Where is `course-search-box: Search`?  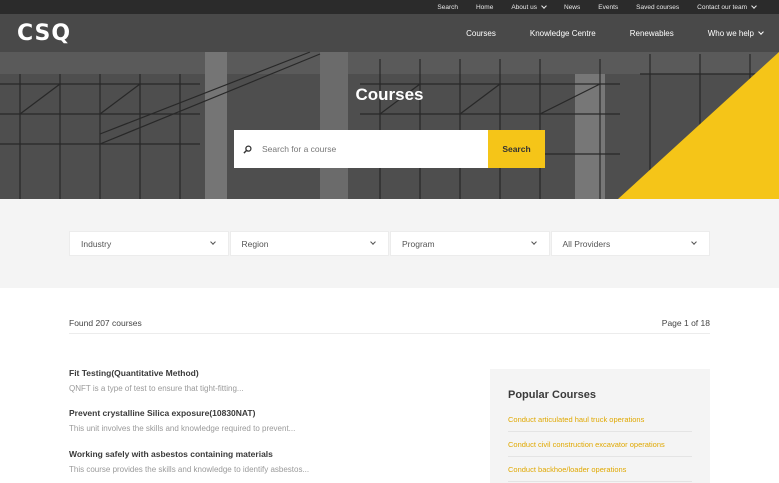 course-search-box: Search is located at coordinates (389, 149).